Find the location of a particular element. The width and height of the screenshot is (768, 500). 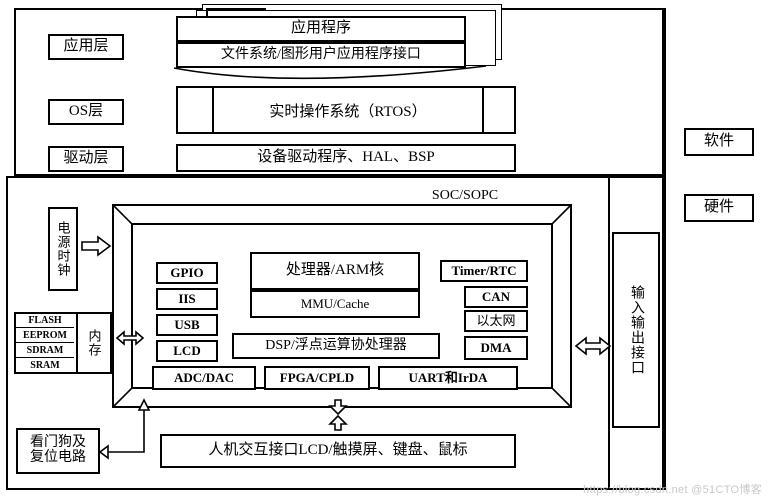

soc-block-dsp-label: DSP/浮点运算协处理器 is located at coordinates (336, 345).